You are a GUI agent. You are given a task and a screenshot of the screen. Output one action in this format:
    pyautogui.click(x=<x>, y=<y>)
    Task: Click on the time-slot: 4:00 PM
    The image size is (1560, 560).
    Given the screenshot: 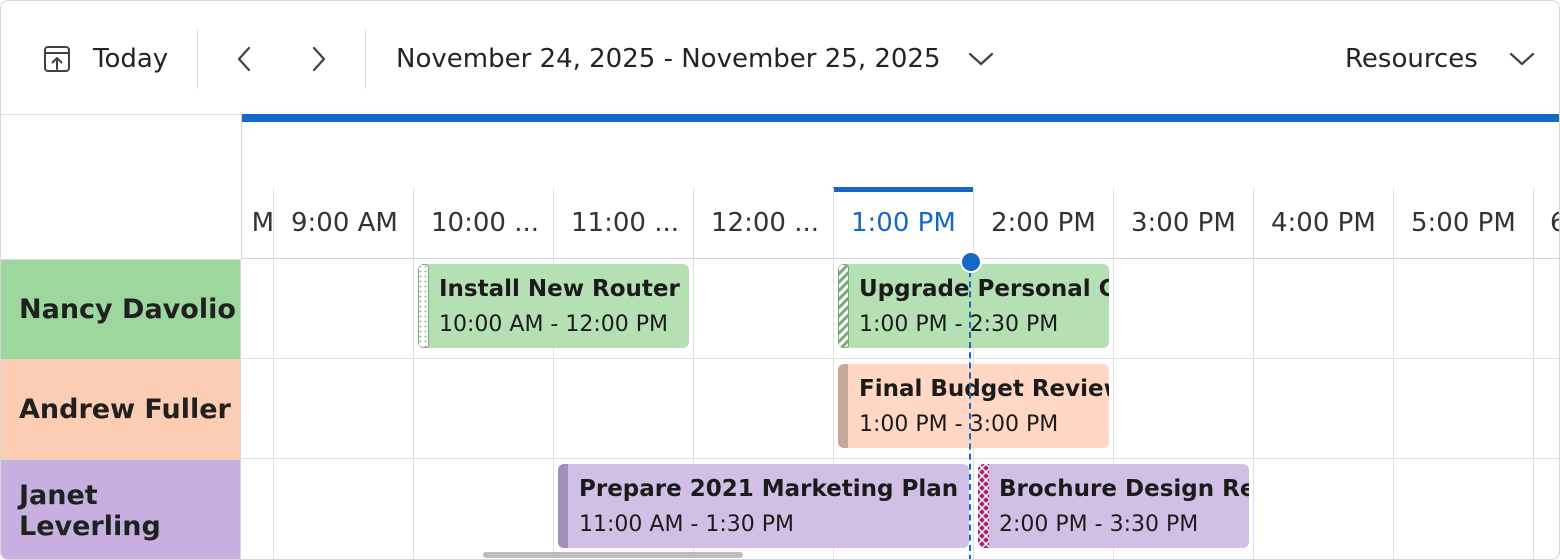 What is the action you would take?
    pyautogui.click(x=1323, y=223)
    